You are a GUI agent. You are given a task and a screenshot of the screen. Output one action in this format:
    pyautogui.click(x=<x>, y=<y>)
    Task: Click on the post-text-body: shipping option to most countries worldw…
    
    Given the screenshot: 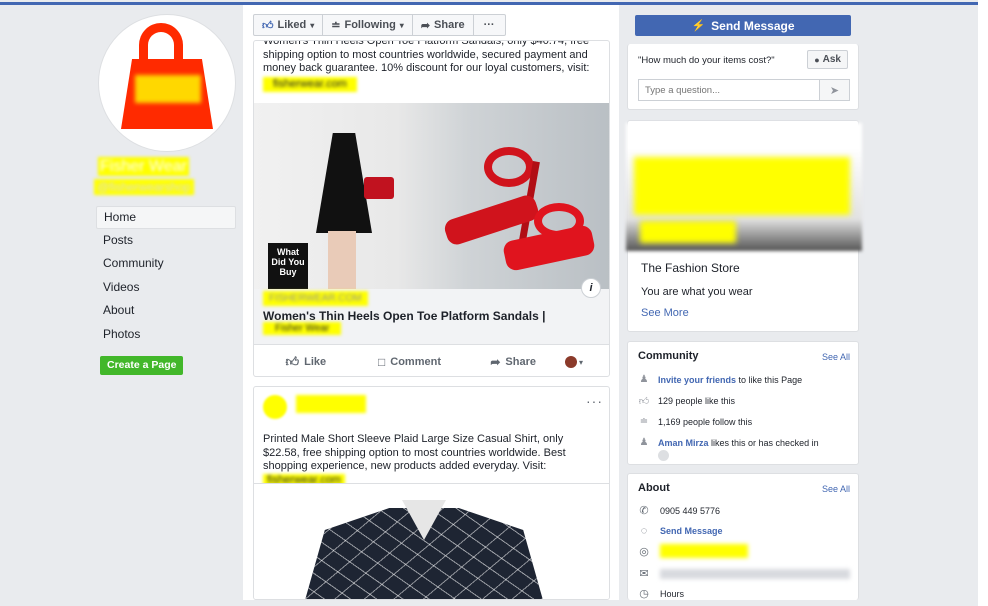 What is the action you would take?
    pyautogui.click(x=426, y=61)
    